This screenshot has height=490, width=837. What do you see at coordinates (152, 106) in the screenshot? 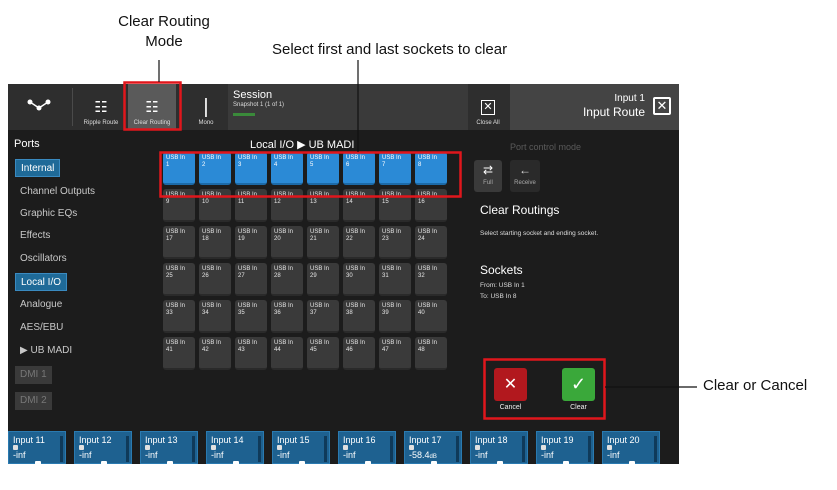
I see `clear-routing-highlight` at bounding box center [152, 106].